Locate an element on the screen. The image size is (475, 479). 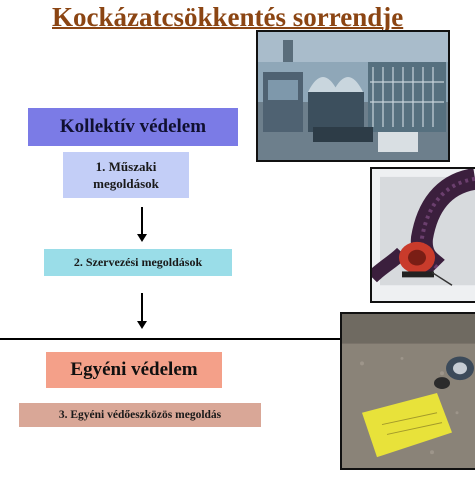
individual-protection-heading: Egyéni védelem is located at coordinates (134, 370).